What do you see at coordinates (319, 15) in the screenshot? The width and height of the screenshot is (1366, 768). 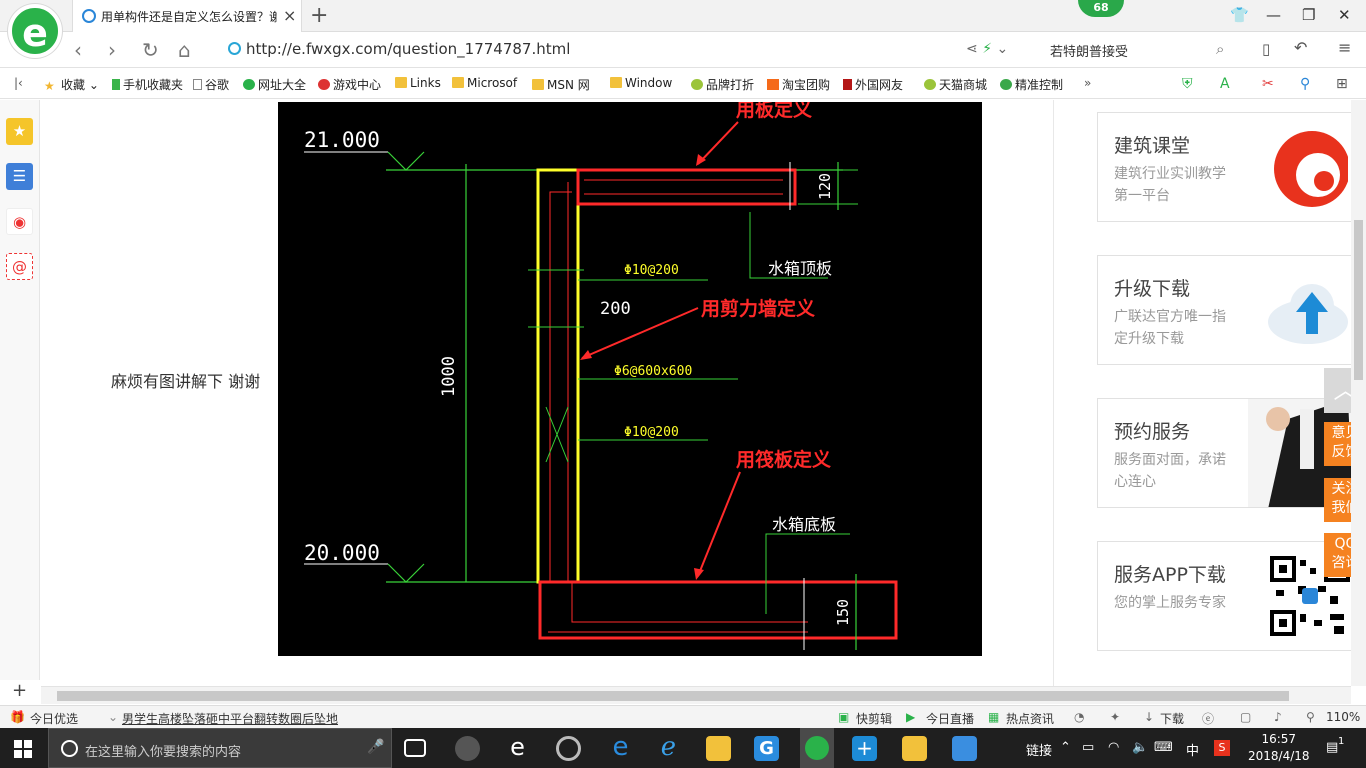 I see `new-tab-button: +` at bounding box center [319, 15].